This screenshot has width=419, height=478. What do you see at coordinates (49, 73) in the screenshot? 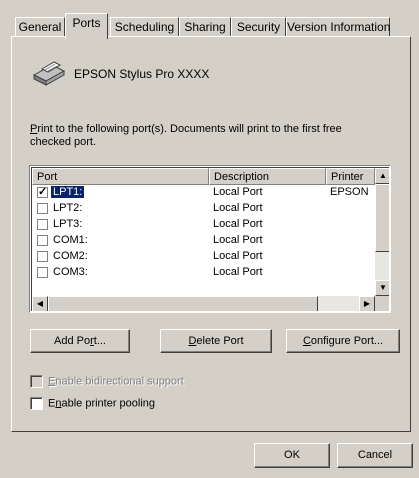
I see `printer-icon` at bounding box center [49, 73].